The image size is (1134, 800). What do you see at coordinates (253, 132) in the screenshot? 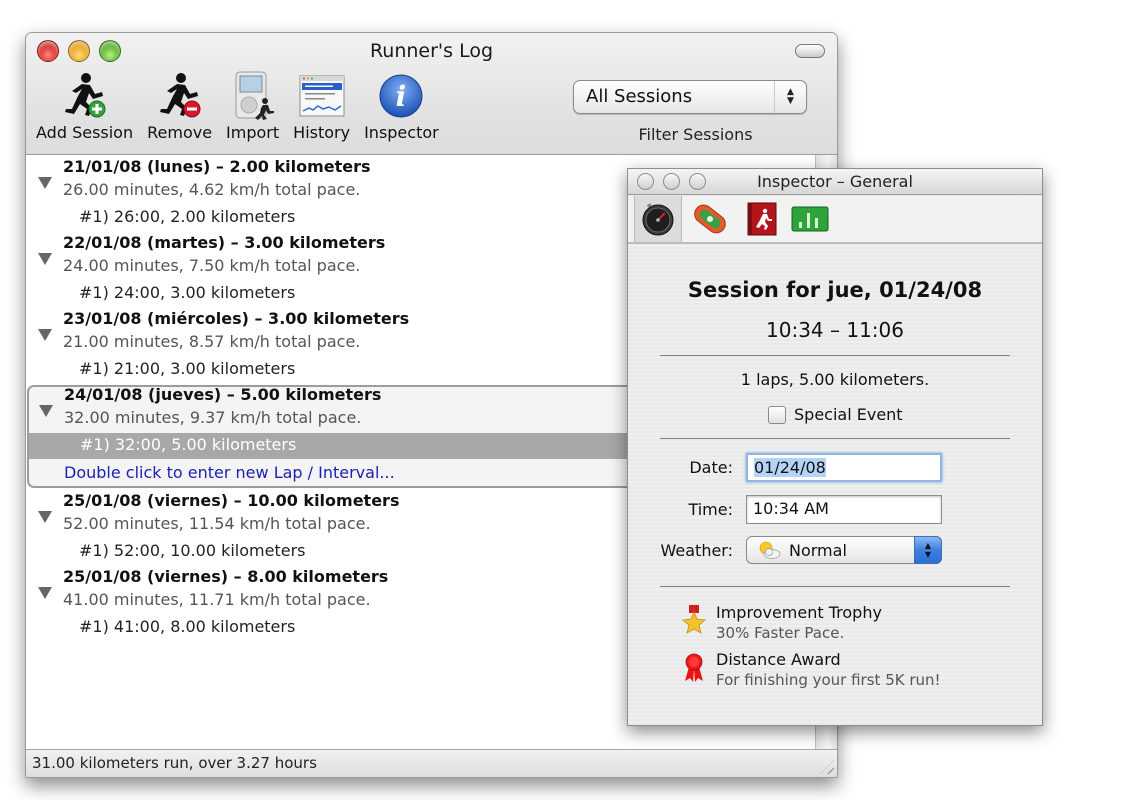
I see `import-label: Import` at bounding box center [253, 132].